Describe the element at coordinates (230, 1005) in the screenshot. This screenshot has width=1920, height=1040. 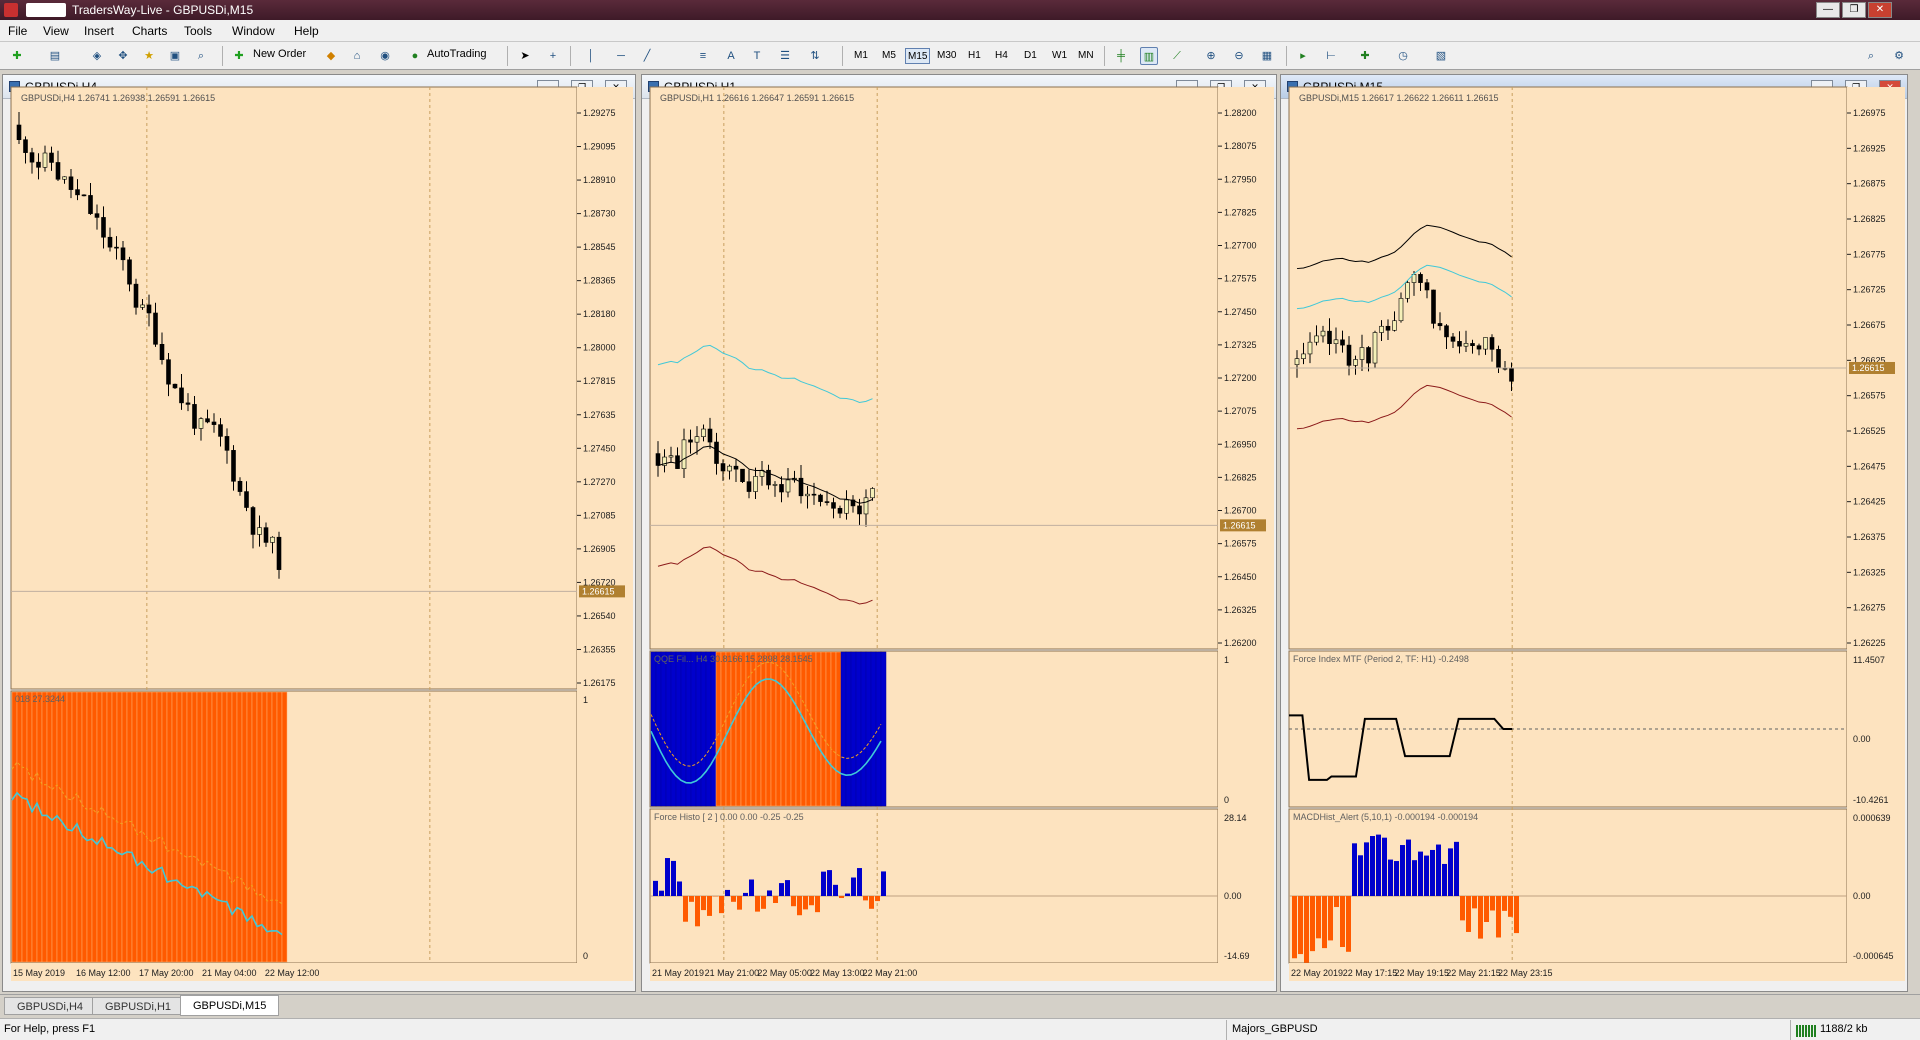
I see `tab-gbpusd-m15: GBPUSDi,M15` at that location.